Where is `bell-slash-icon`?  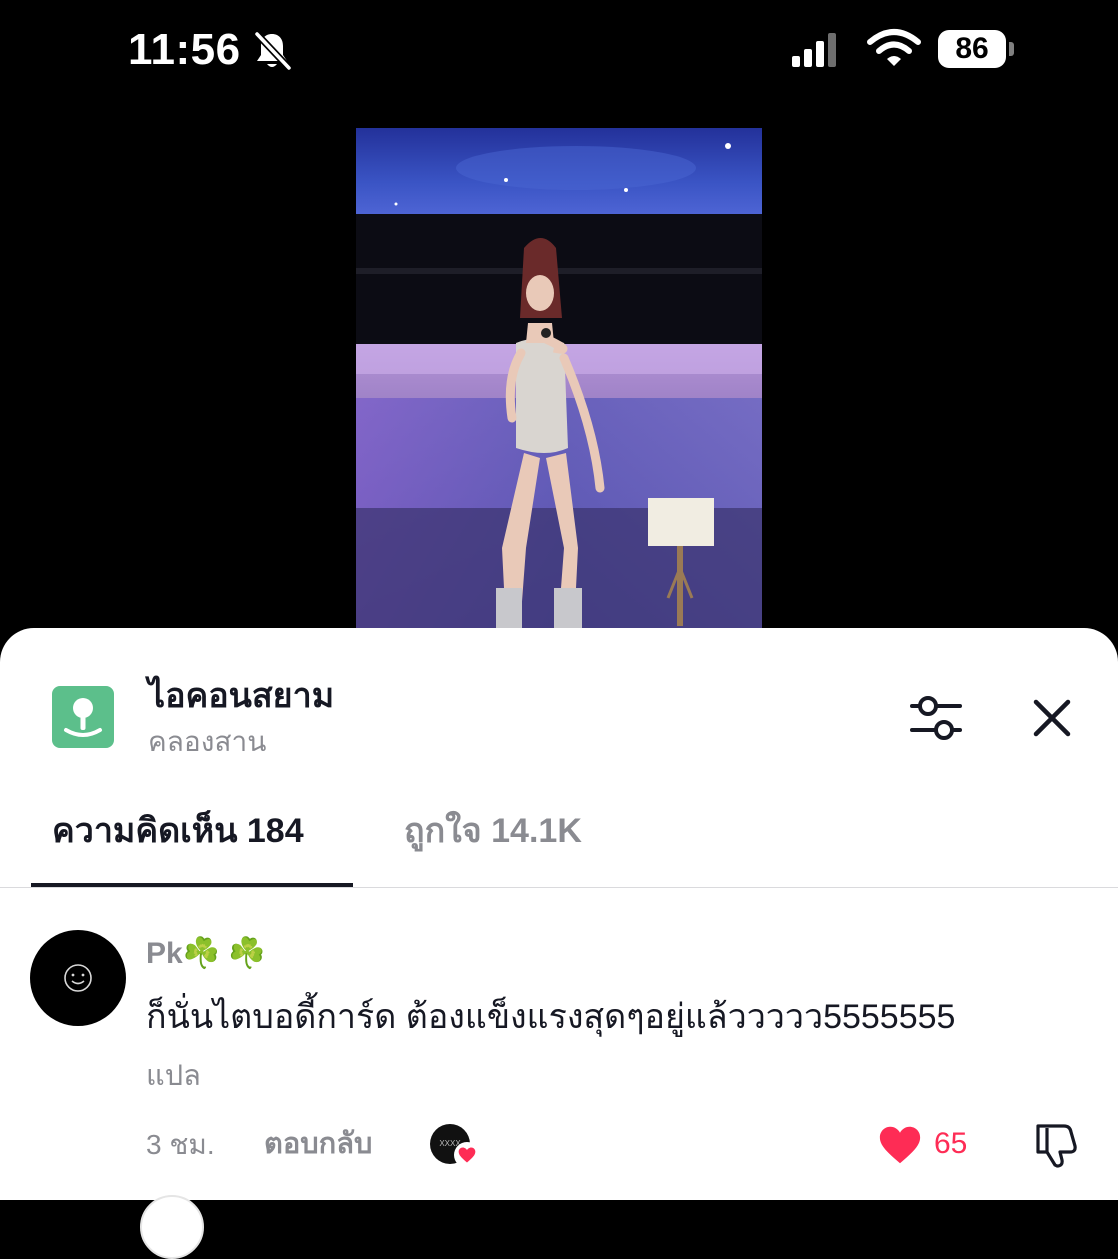
bell-slash-icon is located at coordinates (273, 51).